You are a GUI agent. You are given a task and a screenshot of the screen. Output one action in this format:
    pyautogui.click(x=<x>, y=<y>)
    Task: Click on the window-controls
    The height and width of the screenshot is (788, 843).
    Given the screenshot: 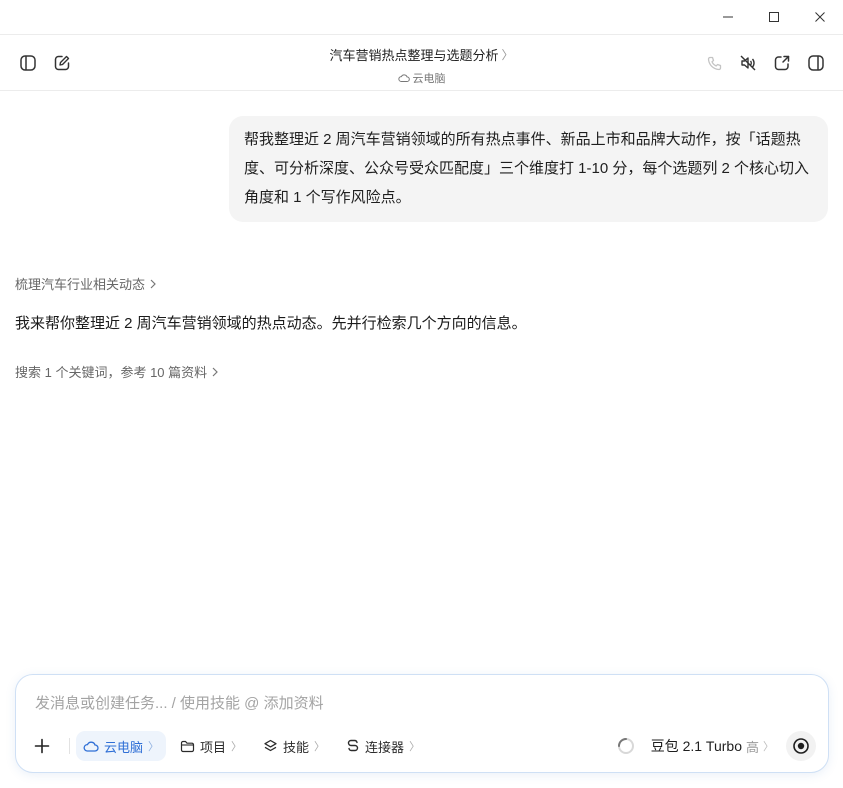 What is the action you would take?
    pyautogui.click(x=774, y=17)
    